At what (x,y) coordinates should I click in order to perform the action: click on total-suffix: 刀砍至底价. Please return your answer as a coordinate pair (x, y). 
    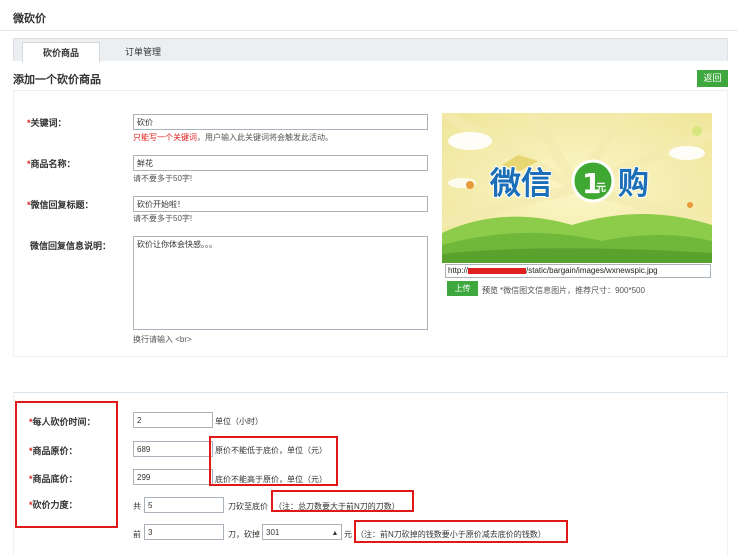
    Looking at the image, I should click on (248, 506).